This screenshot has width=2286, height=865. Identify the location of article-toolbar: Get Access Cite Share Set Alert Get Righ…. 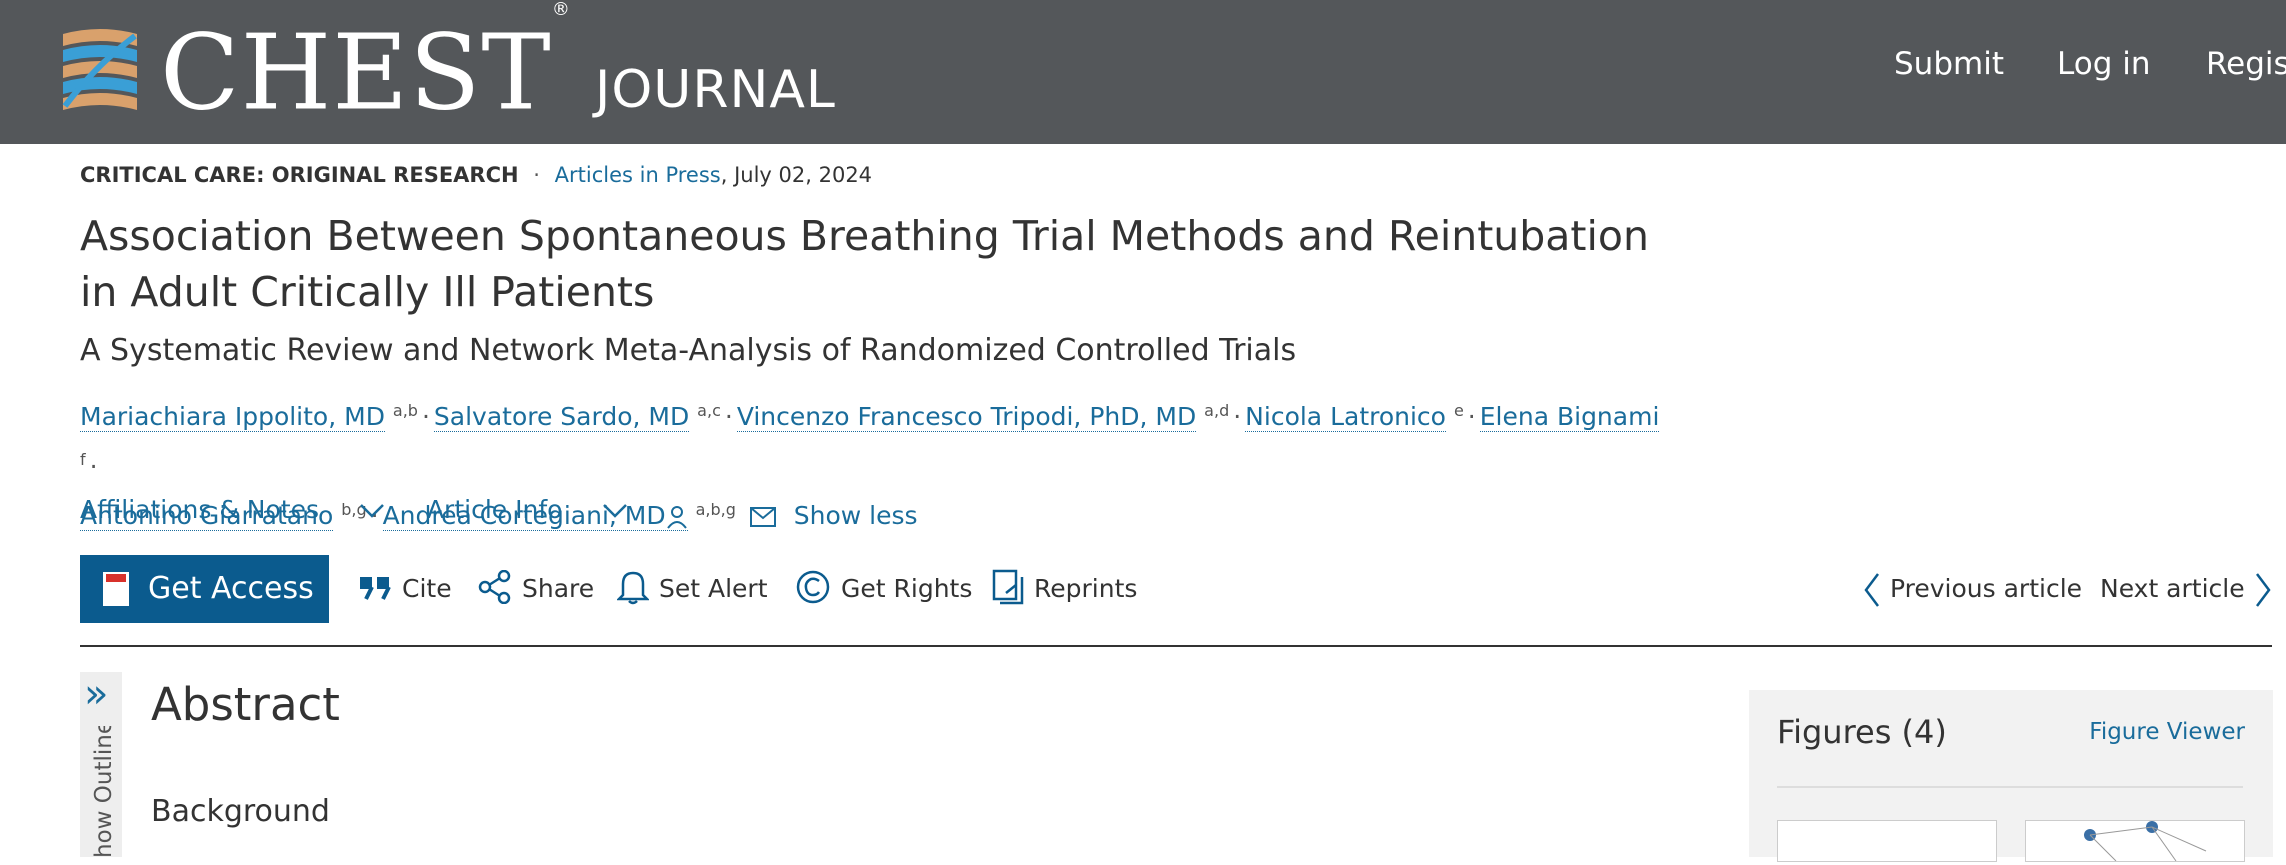
(1176, 601).